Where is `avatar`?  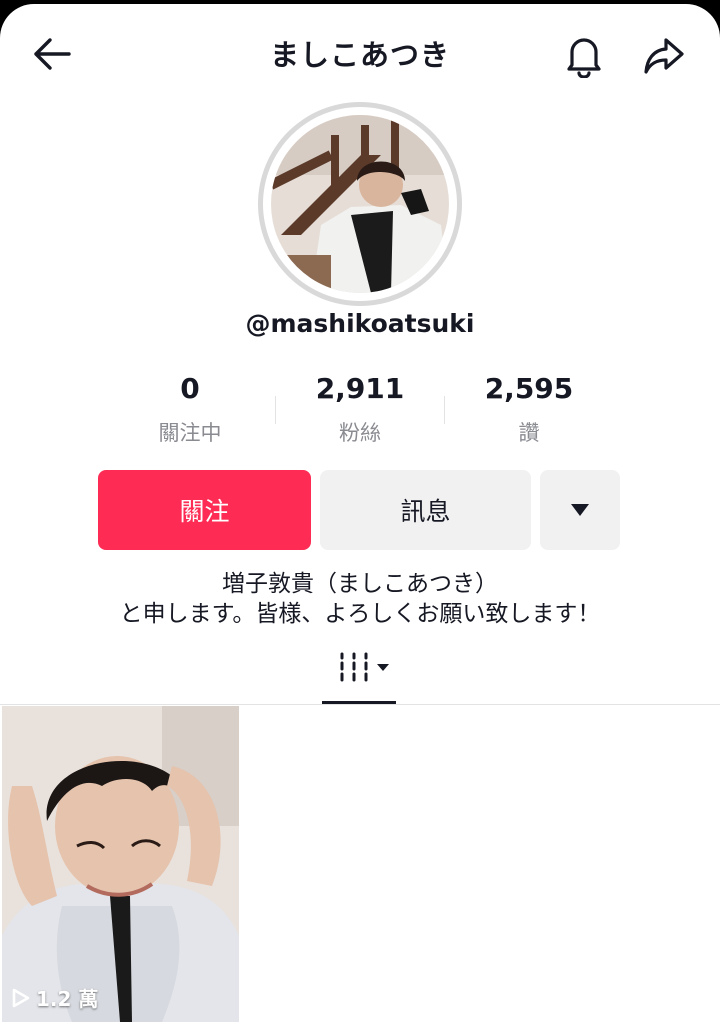
avatar is located at coordinates (360, 204).